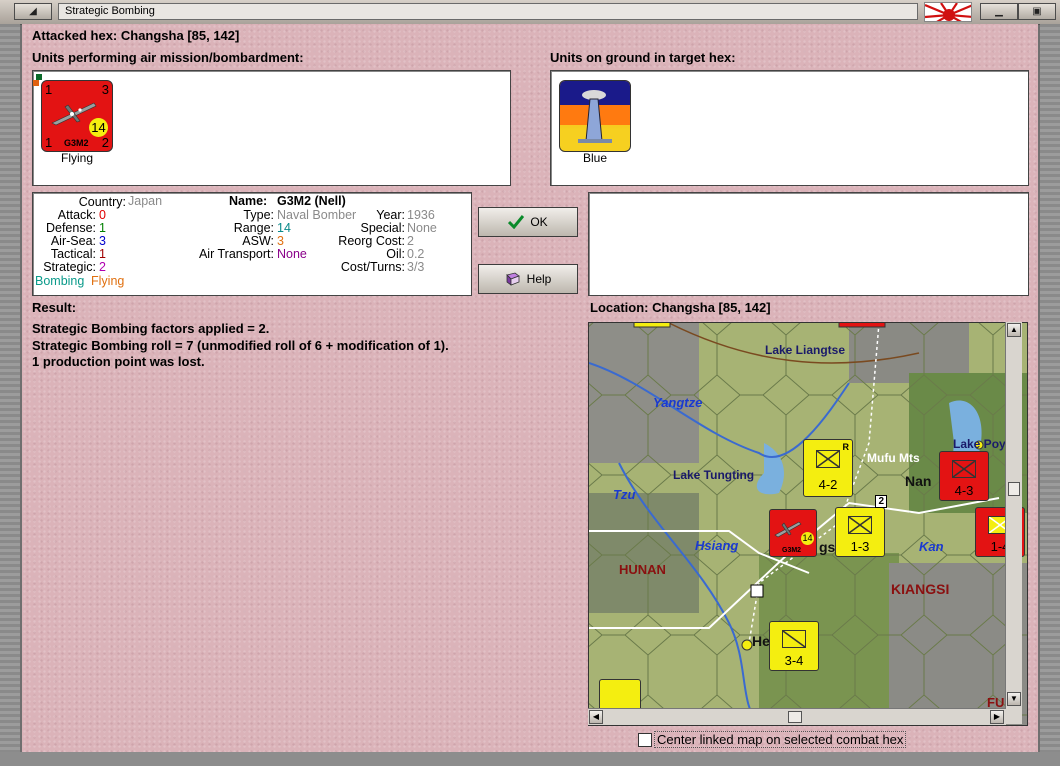 This screenshot has width=1060, height=766. Describe the element at coordinates (596, 717) in the screenshot. I see `scroll-left-button: ◀` at that location.